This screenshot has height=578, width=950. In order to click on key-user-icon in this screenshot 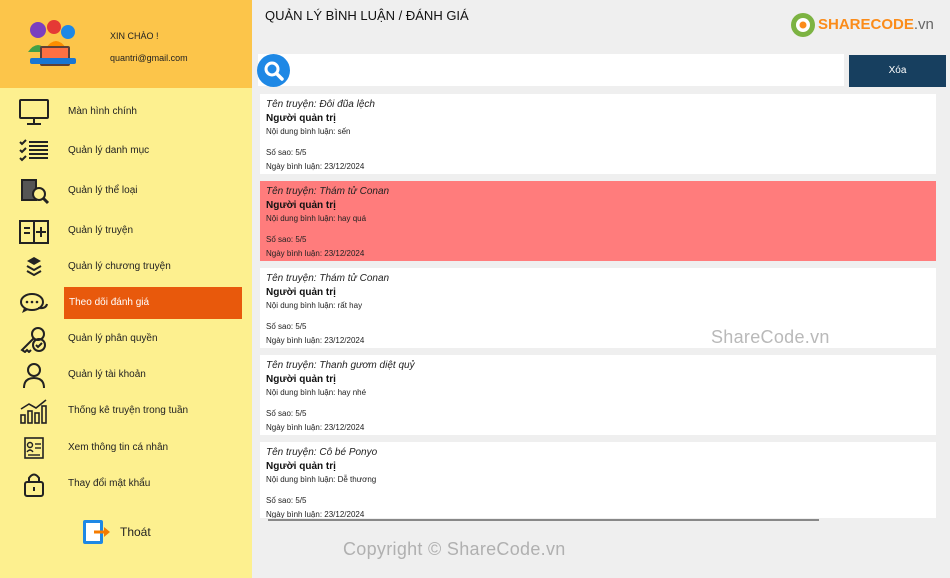, I will do `click(34, 339)`.